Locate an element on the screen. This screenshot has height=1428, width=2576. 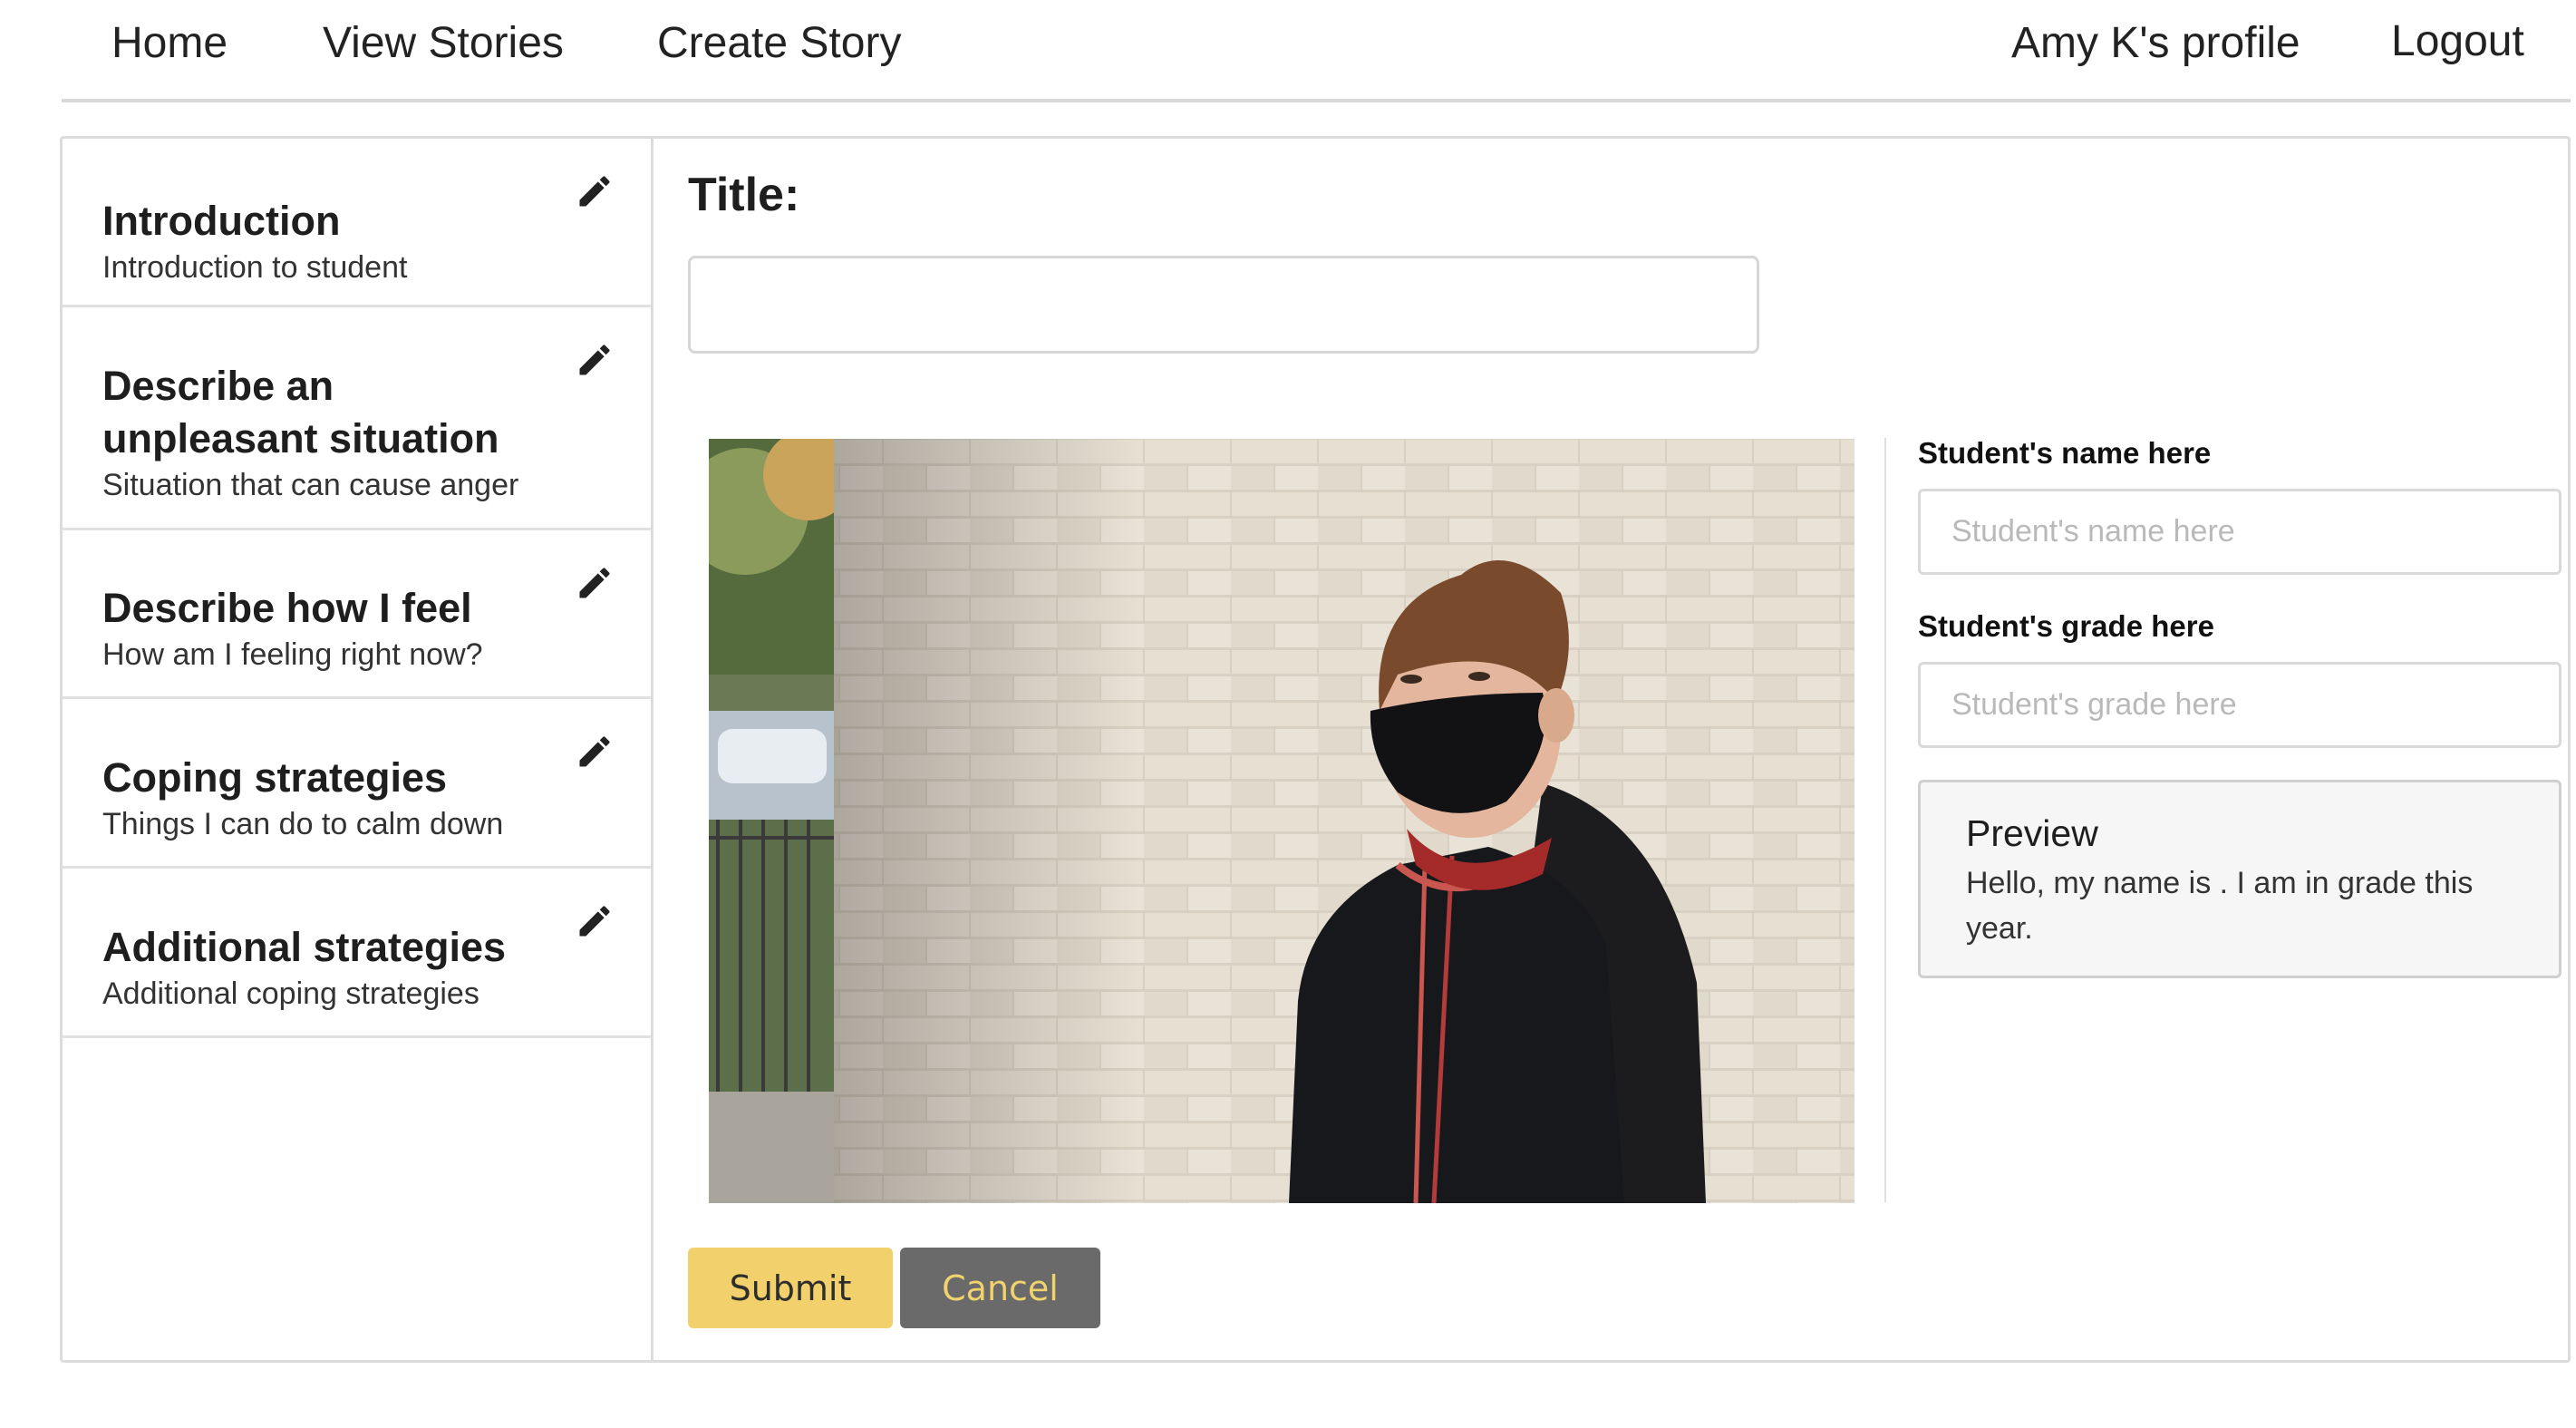
sidebar-item-subtitle: Situation that can cause anger is located at coordinates (310, 485).